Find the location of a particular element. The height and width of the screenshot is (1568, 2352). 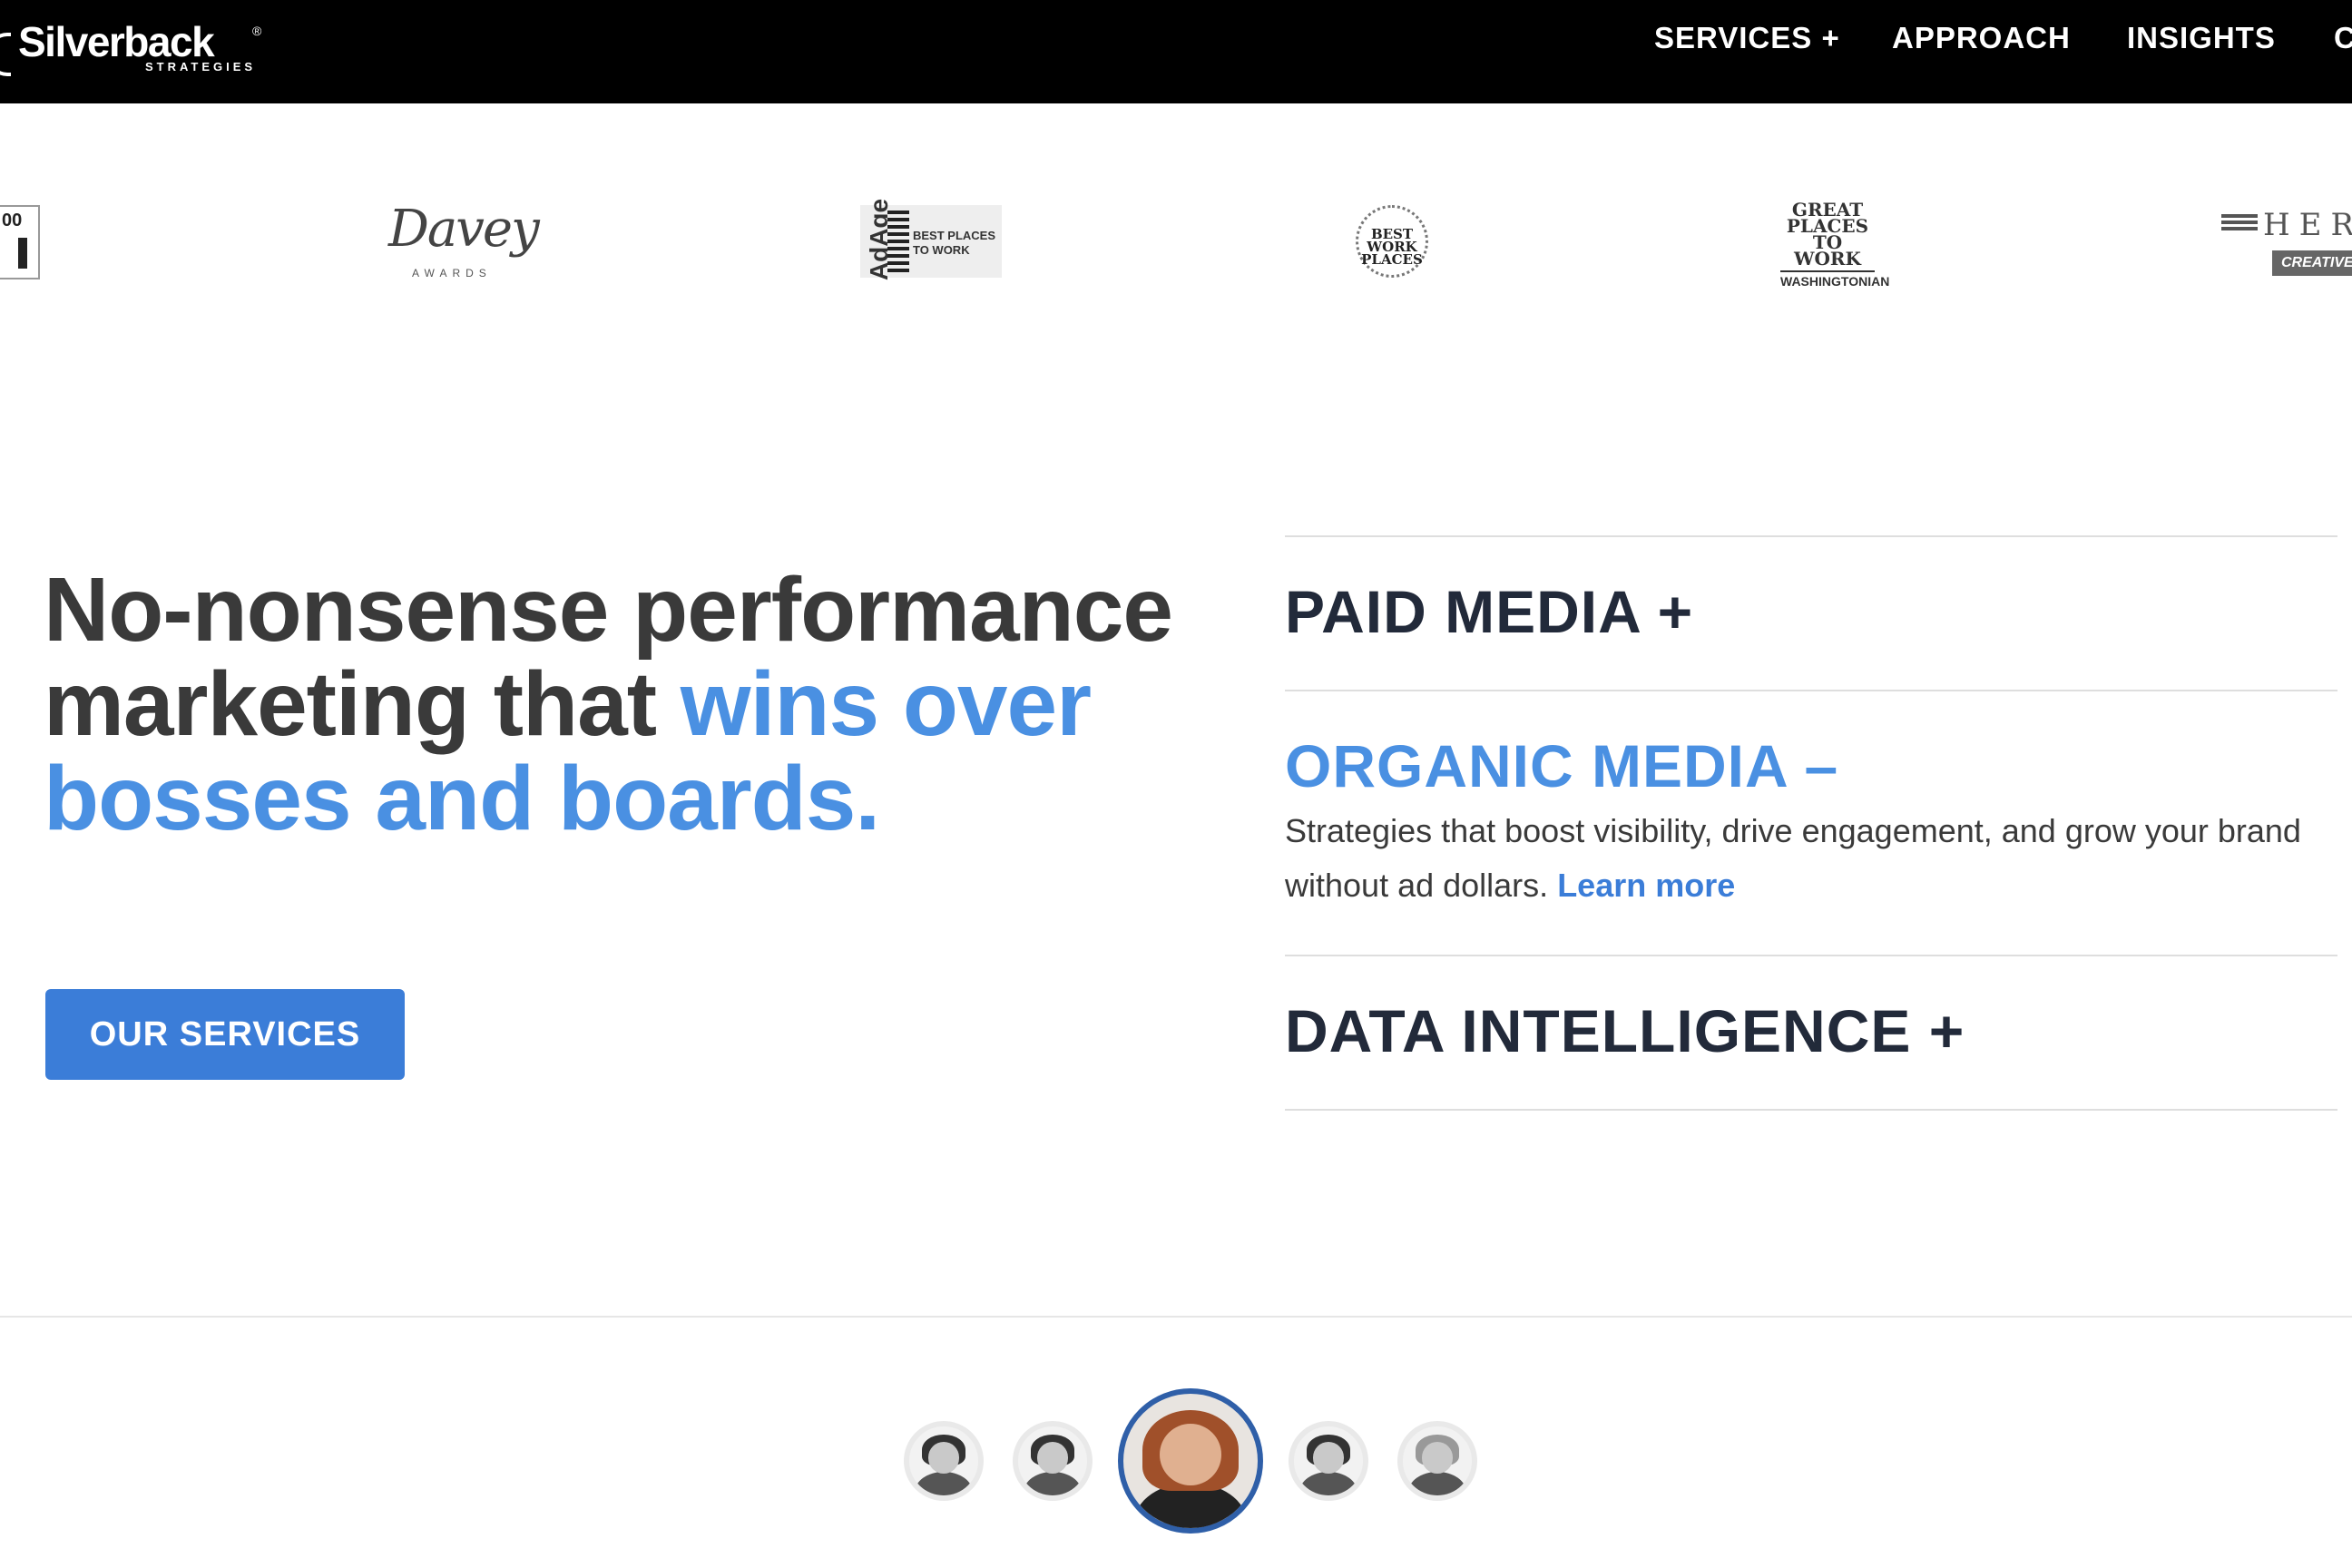

section-divider is located at coordinates (1176, 1317).